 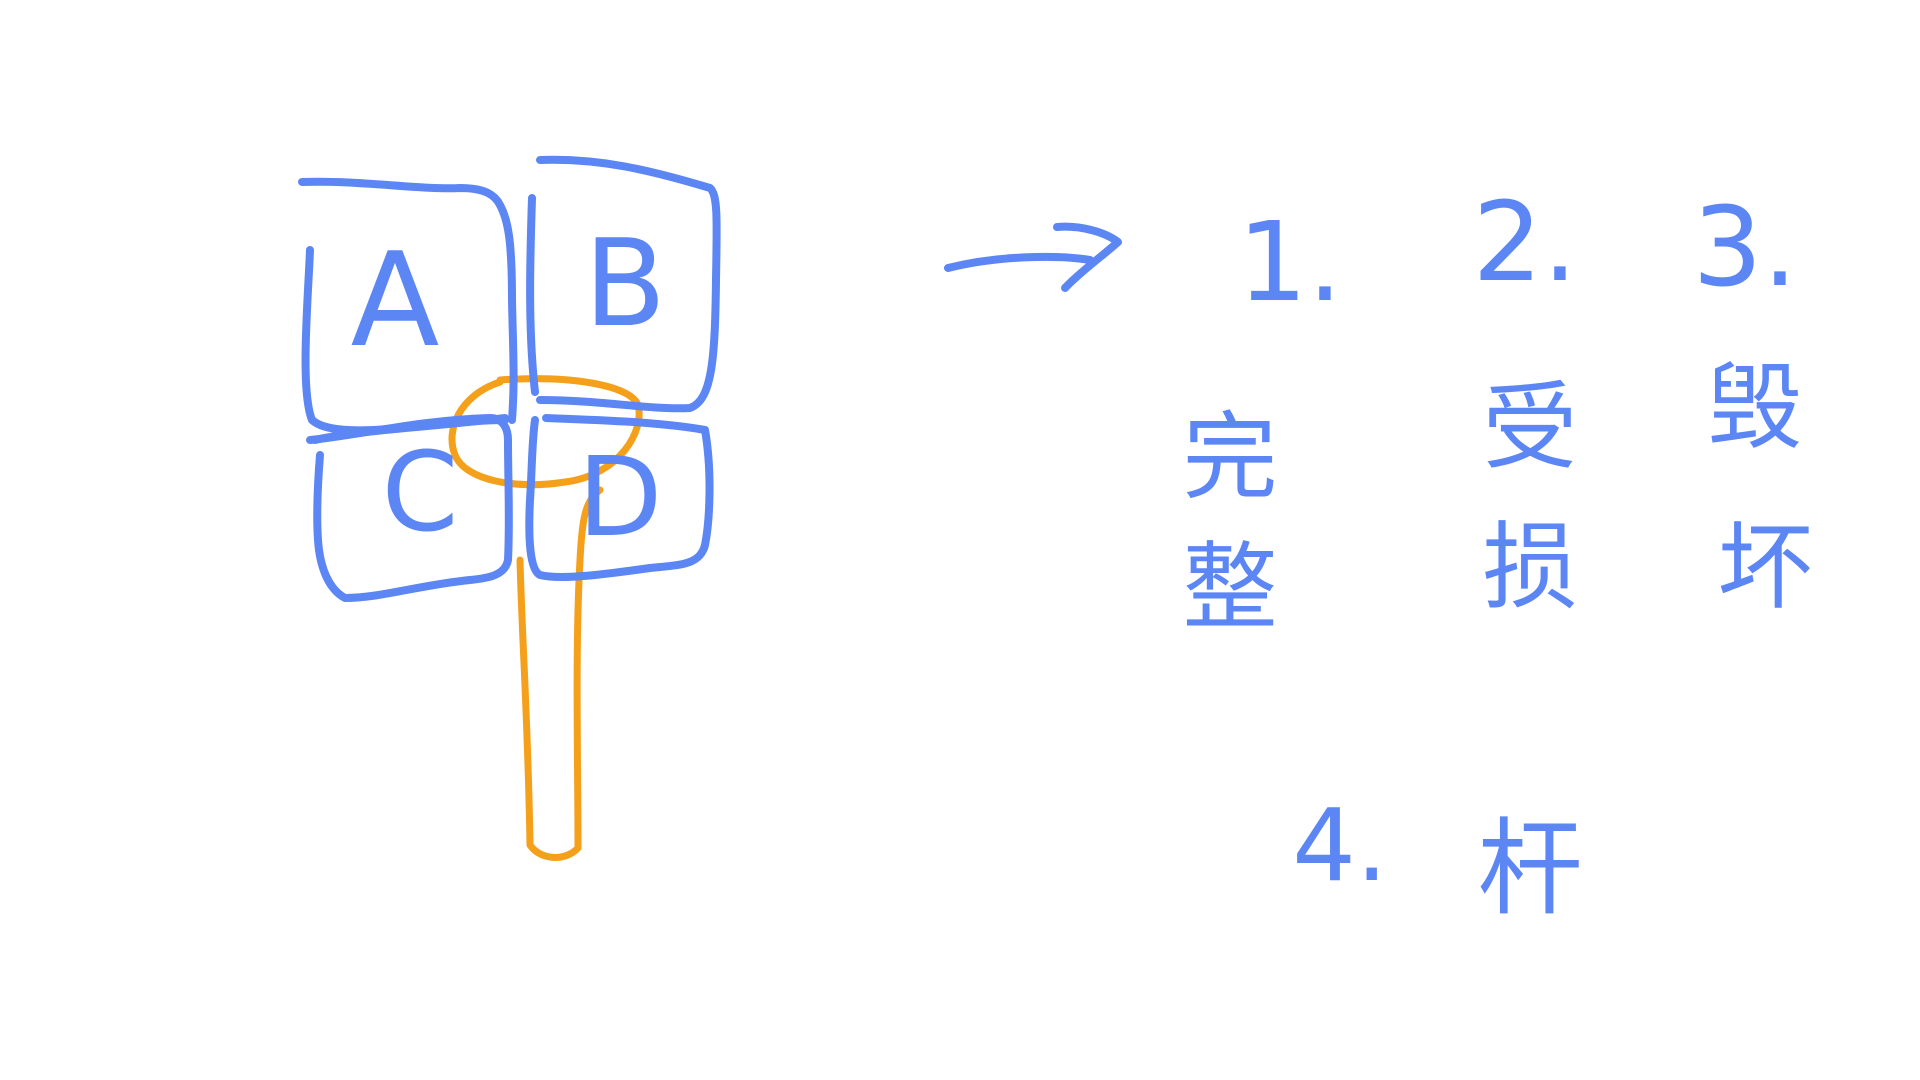 What do you see at coordinates (1339, 845) in the screenshot?
I see `state-4-number: 4.` at bounding box center [1339, 845].